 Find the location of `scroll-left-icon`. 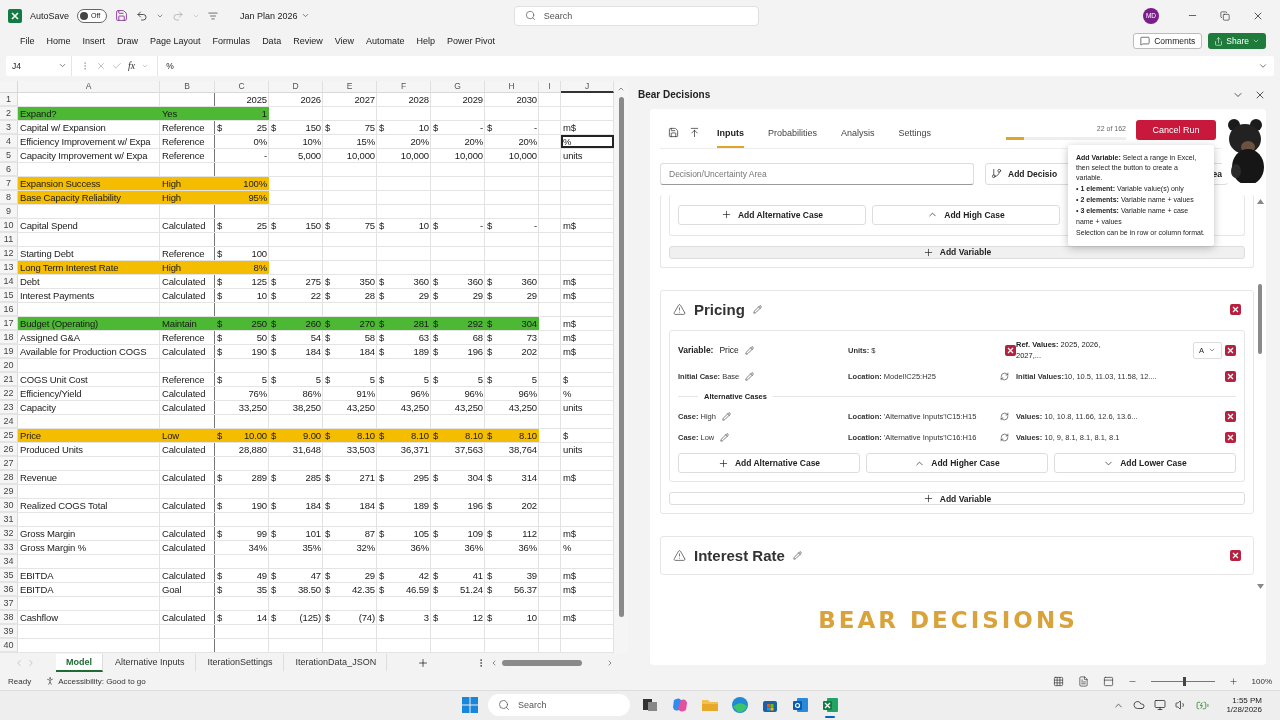

scroll-left-icon is located at coordinates (494, 662).